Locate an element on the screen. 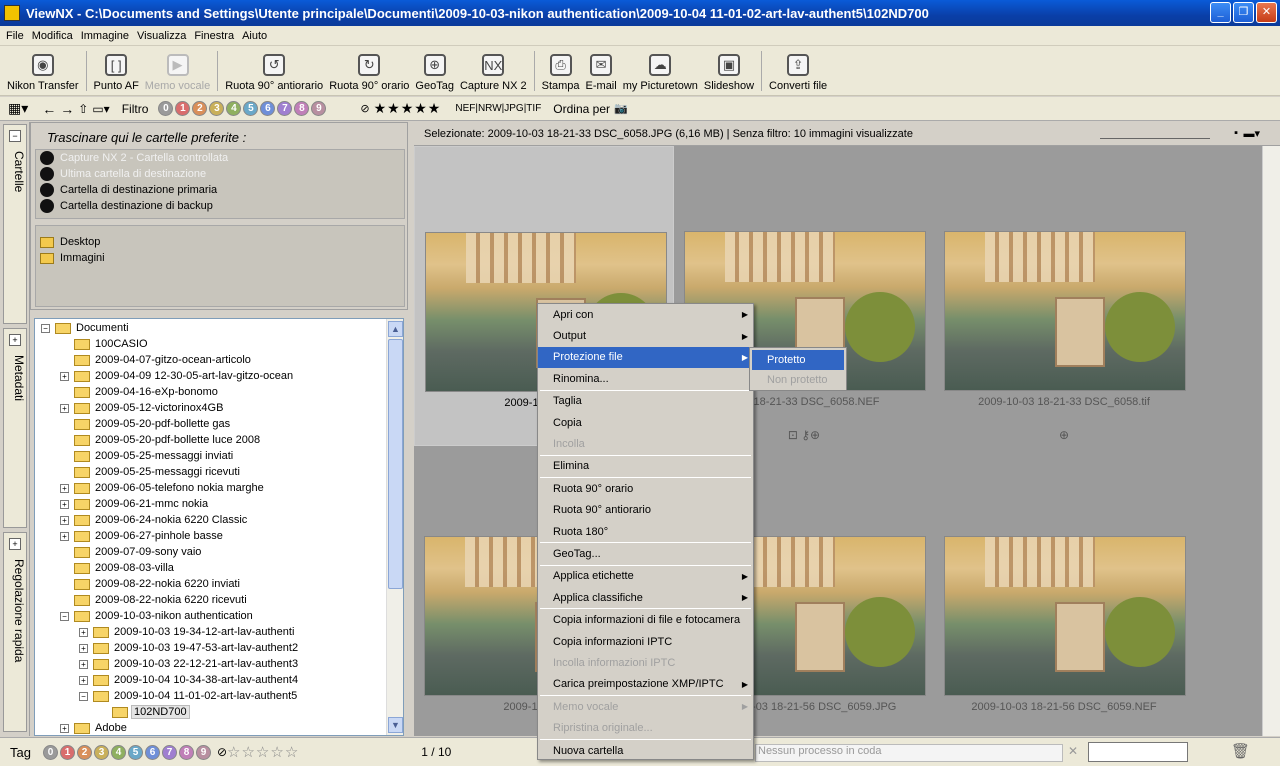  toolbar-ruota-90-orario-button: ↻ Ruota 90° orario is located at coordinates (369, 74).